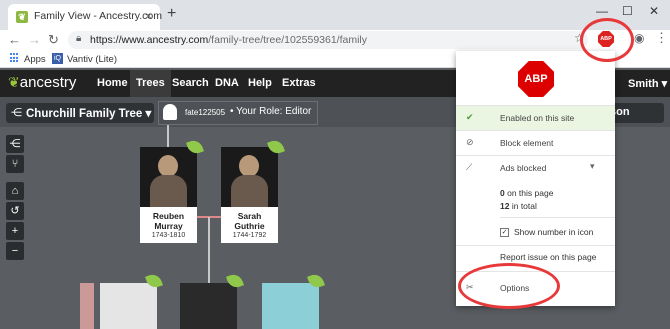  What do you see at coordinates (502, 193) in the screenshot?
I see `on-page-count: 0` at bounding box center [502, 193].